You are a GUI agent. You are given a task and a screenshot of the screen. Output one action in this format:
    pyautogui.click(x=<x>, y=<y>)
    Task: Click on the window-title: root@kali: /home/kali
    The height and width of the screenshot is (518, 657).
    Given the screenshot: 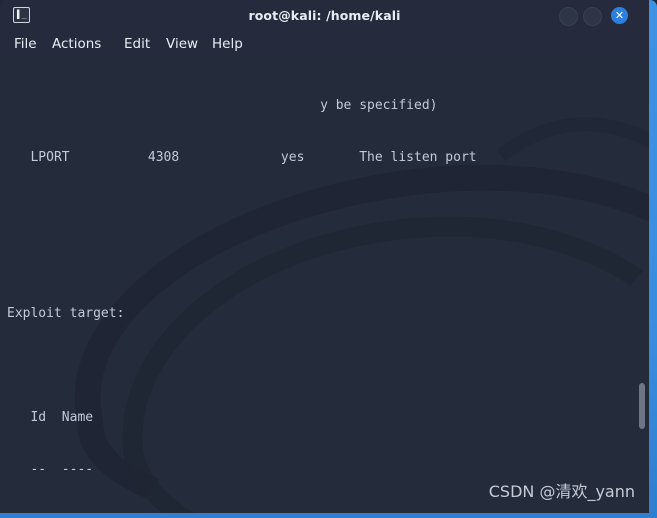 What is the action you would take?
    pyautogui.click(x=324, y=15)
    